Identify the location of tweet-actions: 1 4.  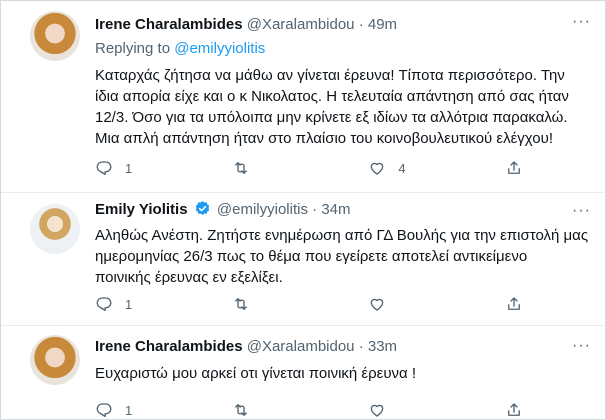
(320, 168).